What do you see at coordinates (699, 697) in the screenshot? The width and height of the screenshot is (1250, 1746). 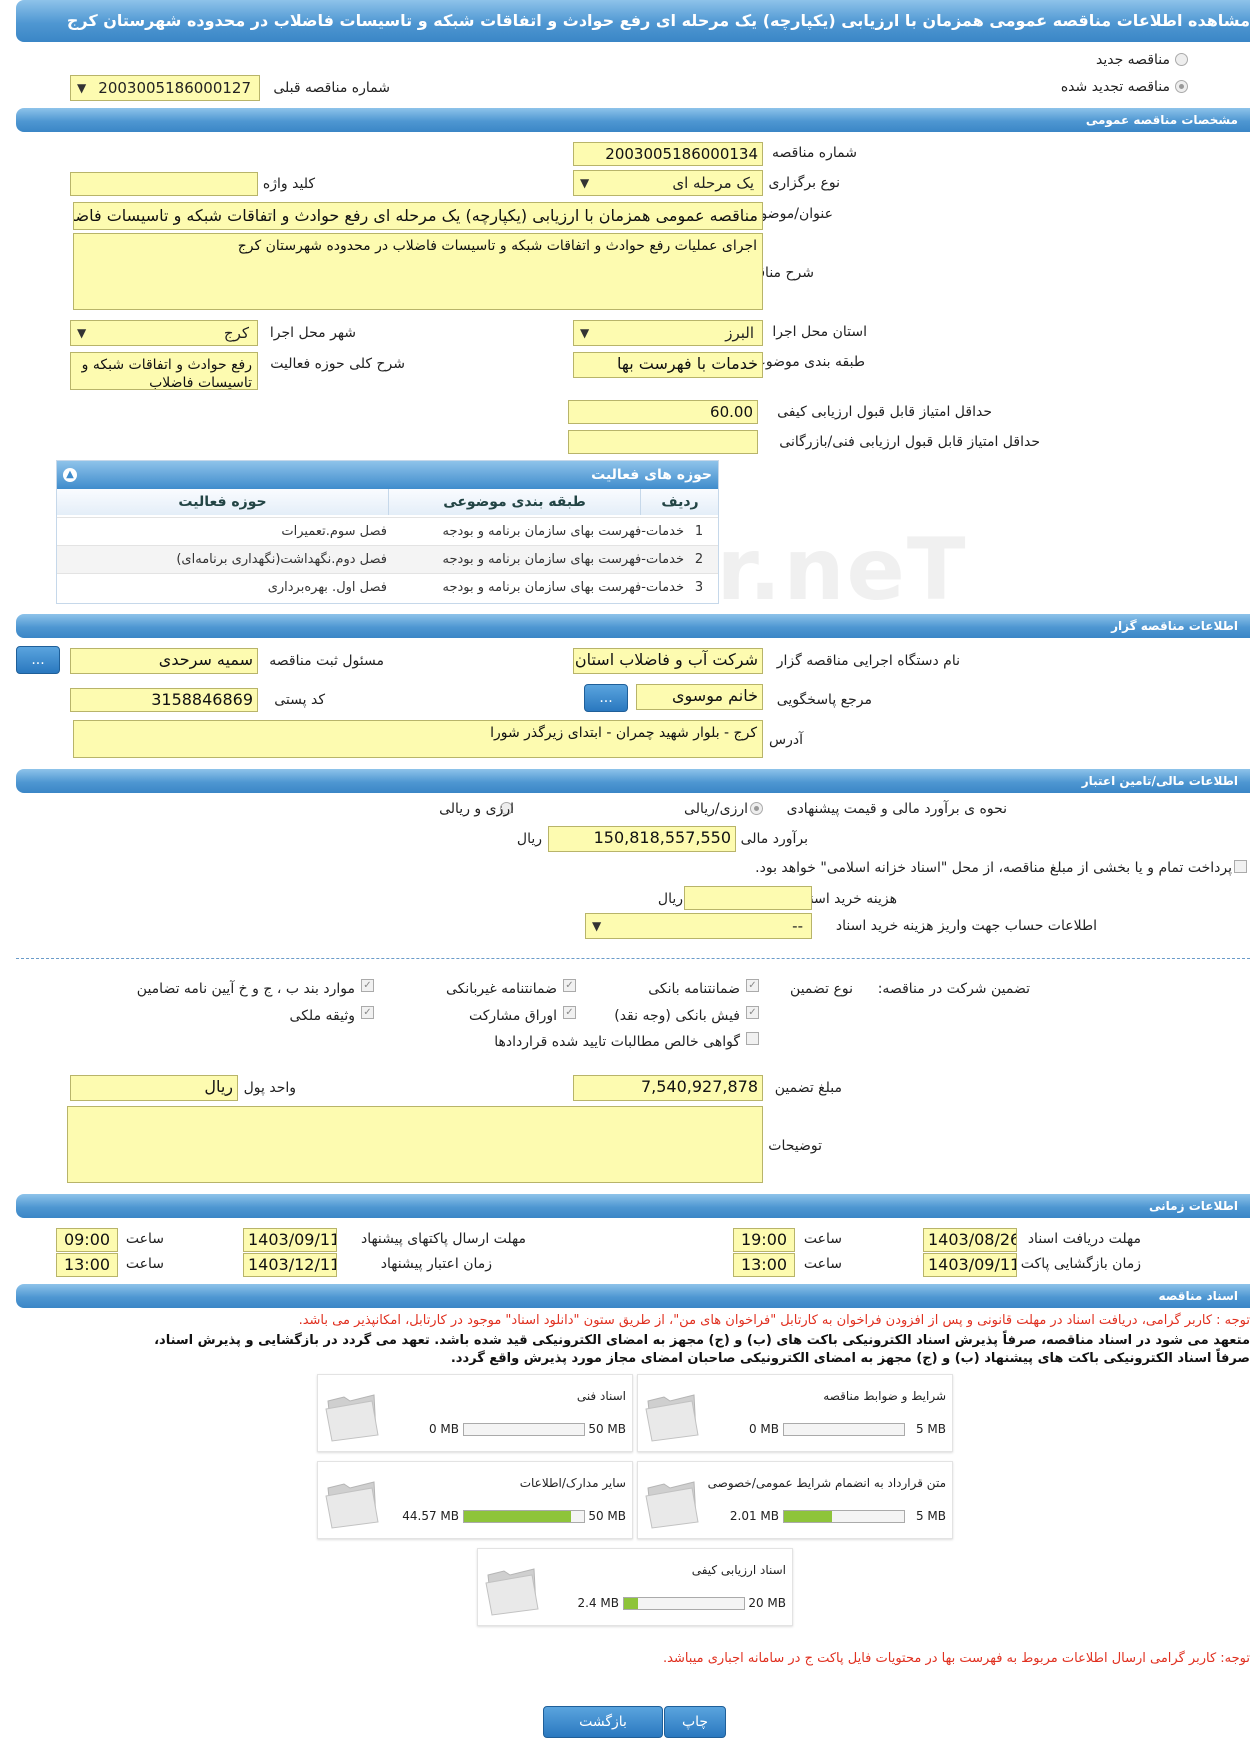 I see `ref-field: خانم موسوی` at bounding box center [699, 697].